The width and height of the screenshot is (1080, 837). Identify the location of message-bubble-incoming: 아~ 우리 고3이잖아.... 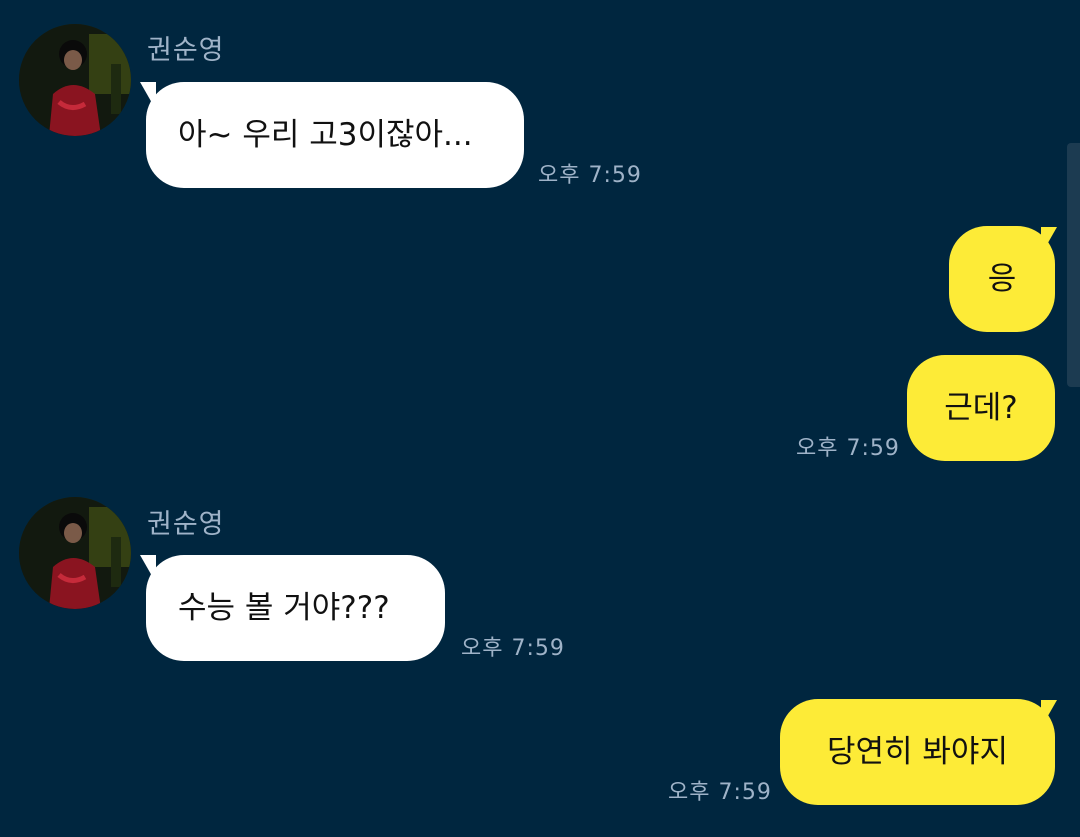
(335, 135).